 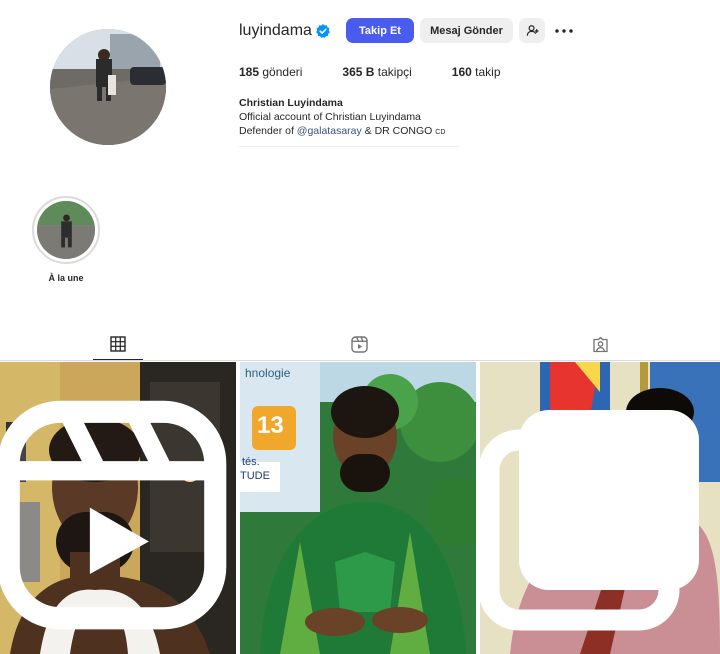 What do you see at coordinates (349, 146) in the screenshot?
I see `bio-divider` at bounding box center [349, 146].